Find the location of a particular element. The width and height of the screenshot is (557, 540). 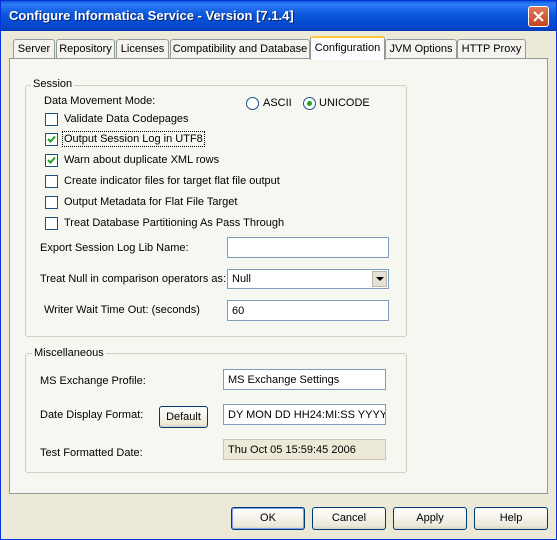

tab-http-proxy: HTTP Proxy is located at coordinates (491, 49).